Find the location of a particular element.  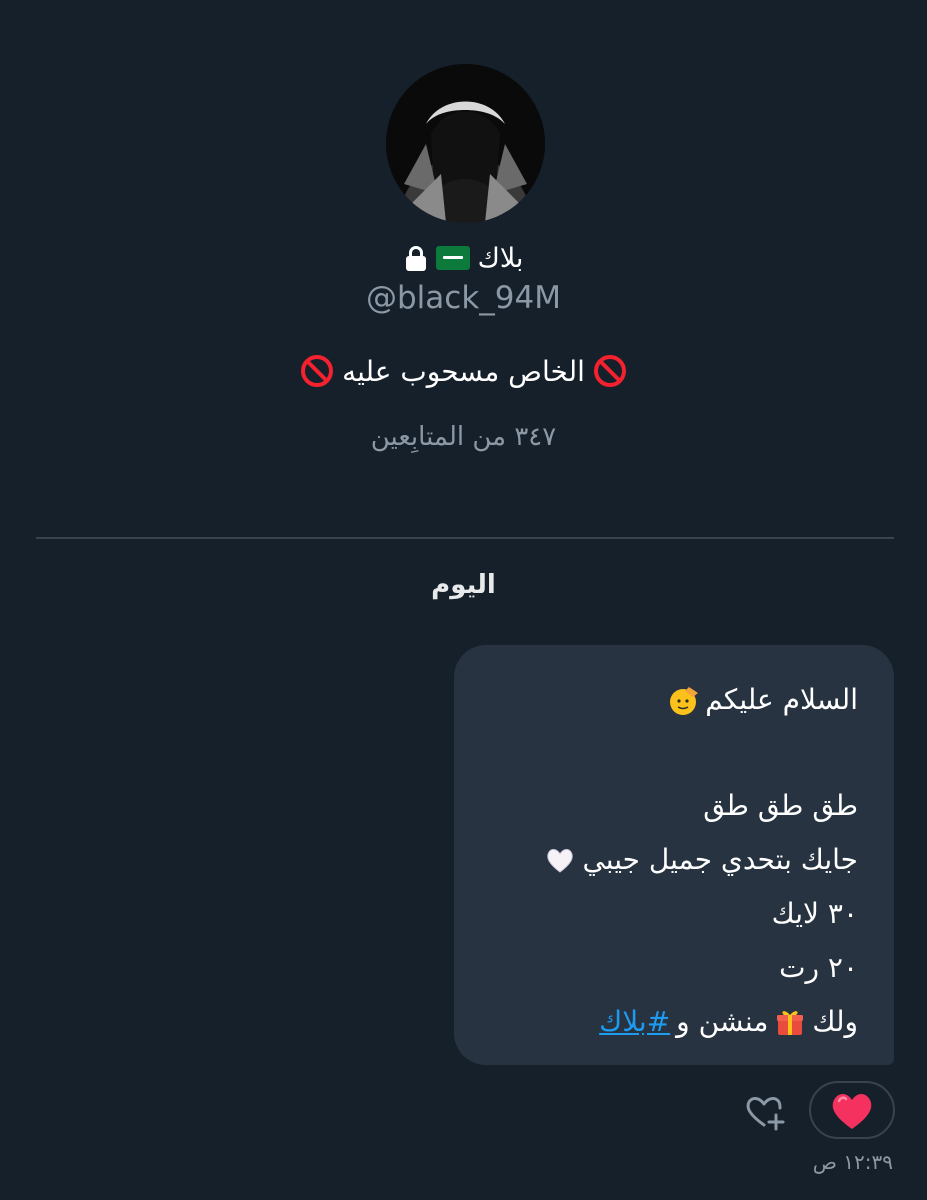

profile-avatar is located at coordinates (465, 143).